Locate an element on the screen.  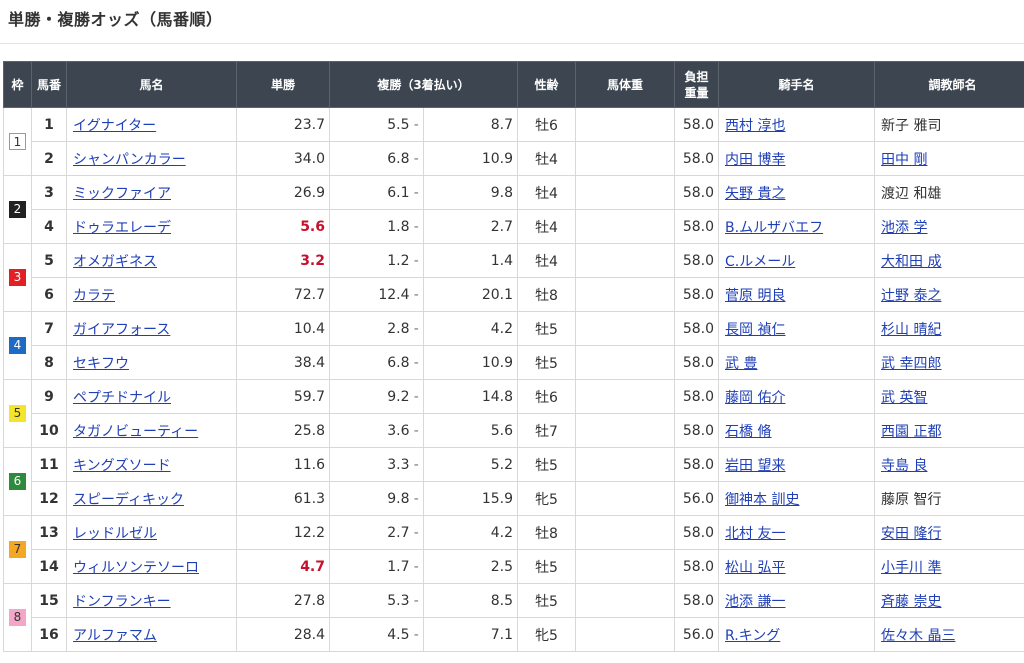
horse-name-link: ミックファイア is located at coordinates (122, 194).